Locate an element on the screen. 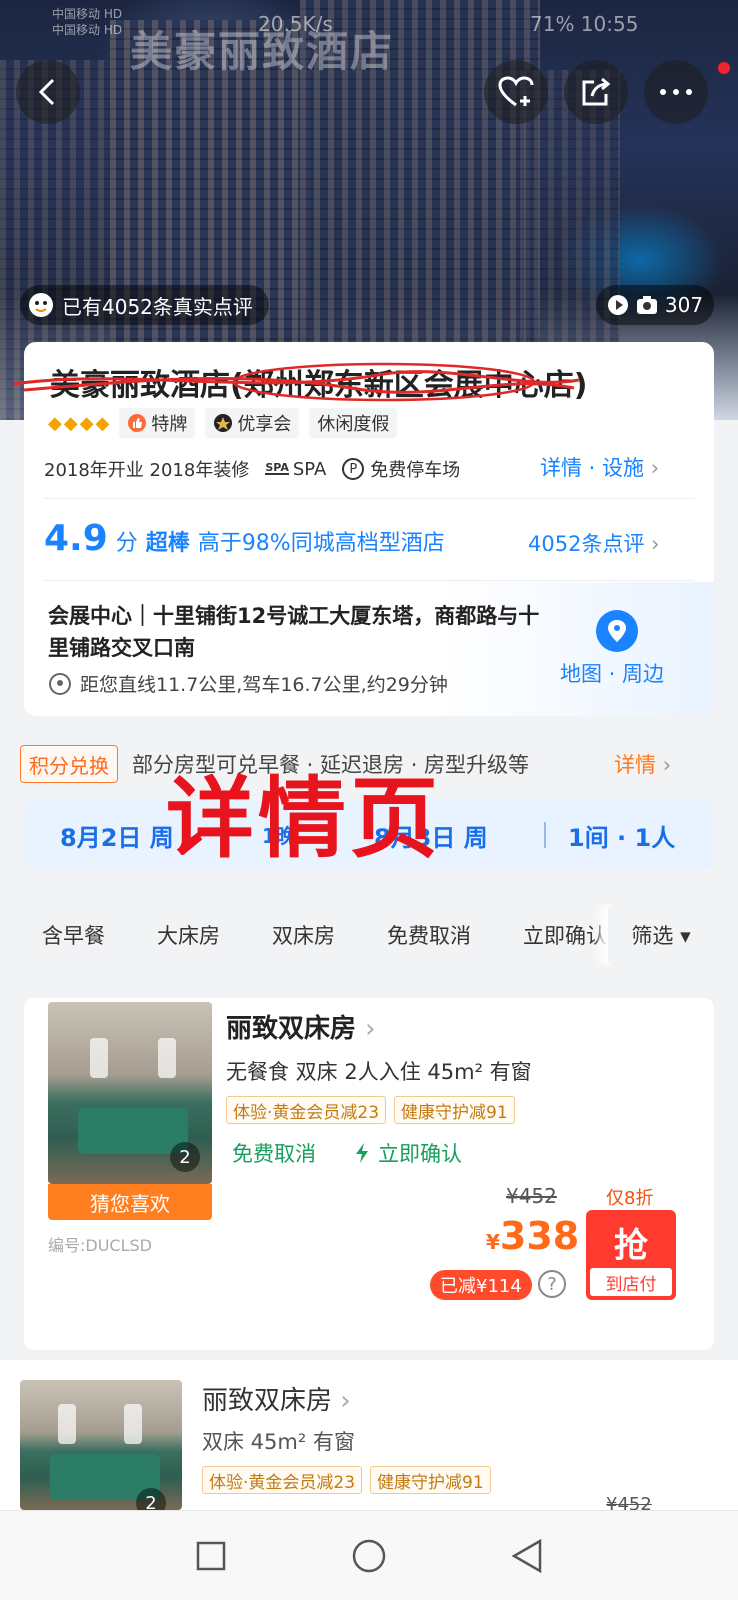 The height and width of the screenshot is (1600, 738). tag-leisure: 休闲度假 is located at coordinates (353, 423).